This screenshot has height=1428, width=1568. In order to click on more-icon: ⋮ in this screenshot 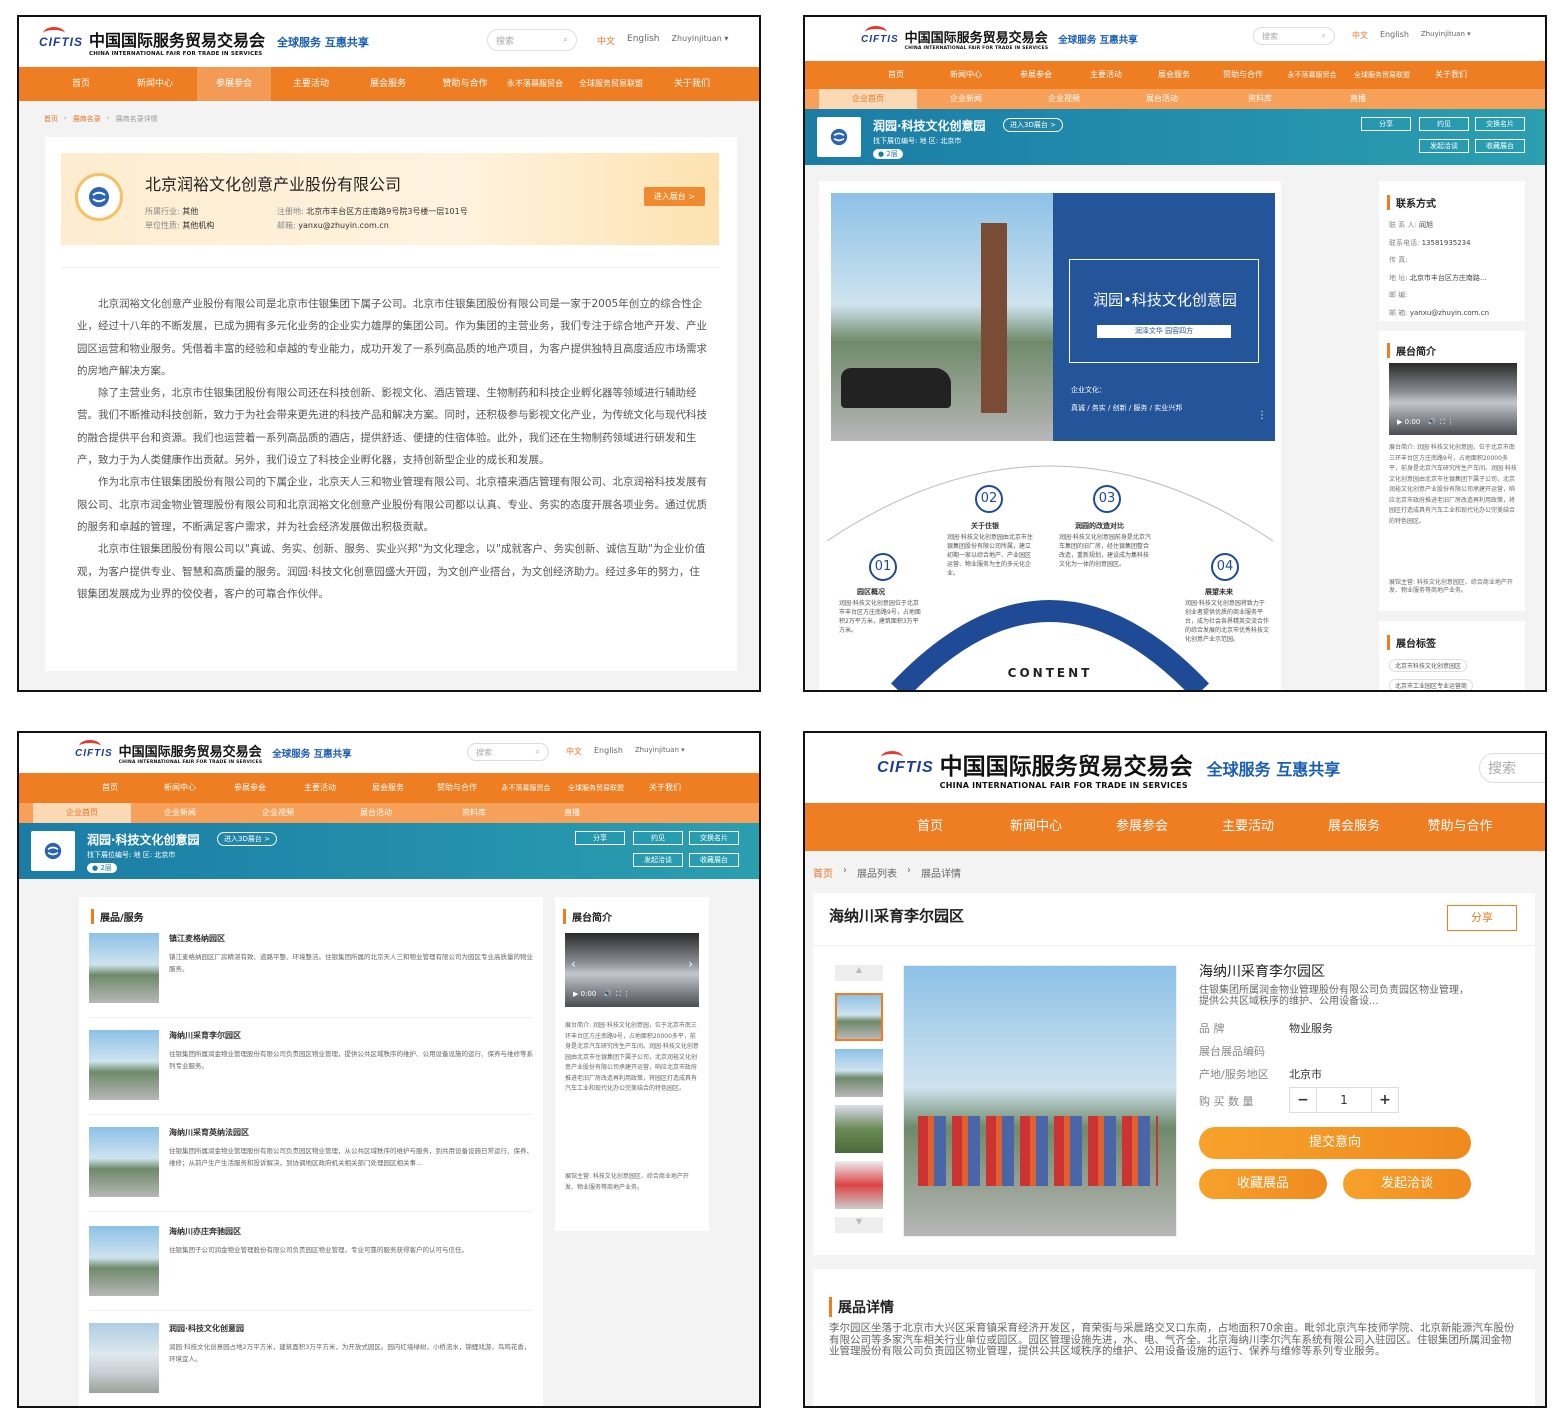, I will do `click(1262, 416)`.